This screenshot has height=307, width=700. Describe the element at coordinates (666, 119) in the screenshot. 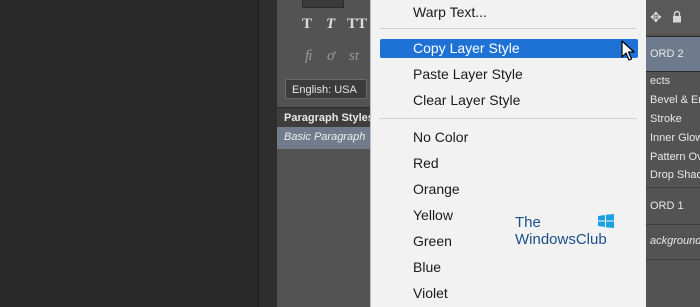

I see `effect-stroke: Stroke` at that location.